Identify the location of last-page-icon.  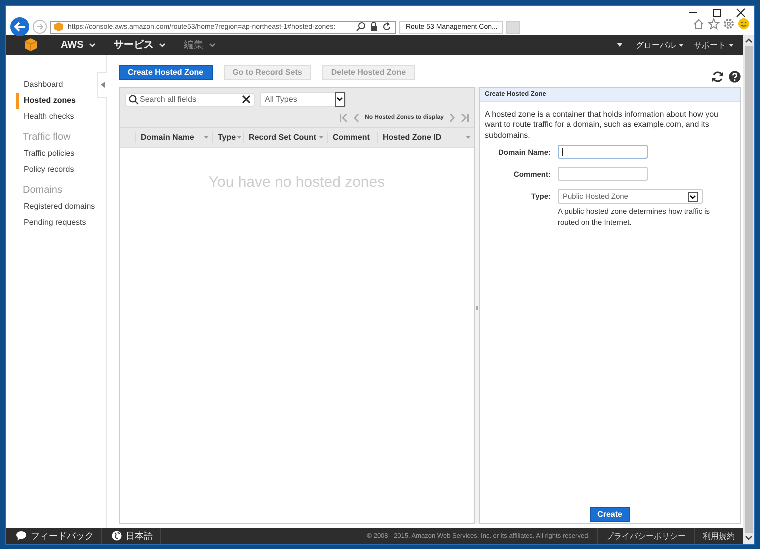
(465, 118).